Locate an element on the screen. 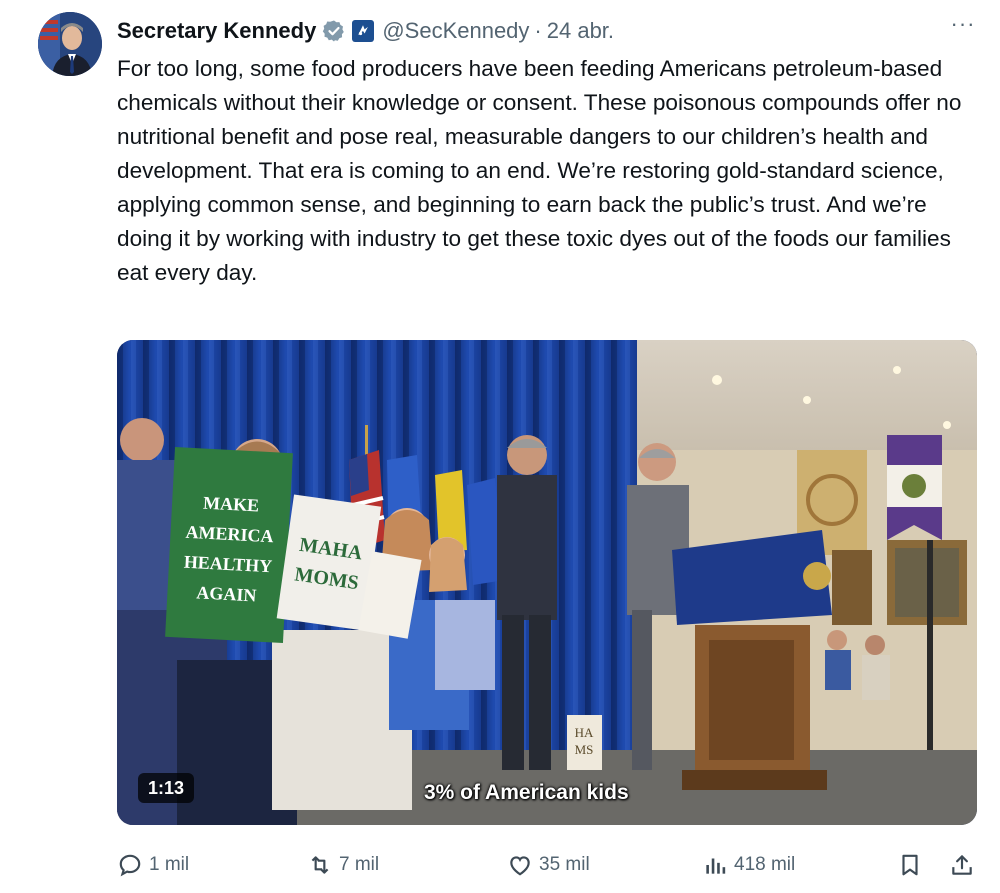 This screenshot has width=1000, height=893. avatar is located at coordinates (70, 44).